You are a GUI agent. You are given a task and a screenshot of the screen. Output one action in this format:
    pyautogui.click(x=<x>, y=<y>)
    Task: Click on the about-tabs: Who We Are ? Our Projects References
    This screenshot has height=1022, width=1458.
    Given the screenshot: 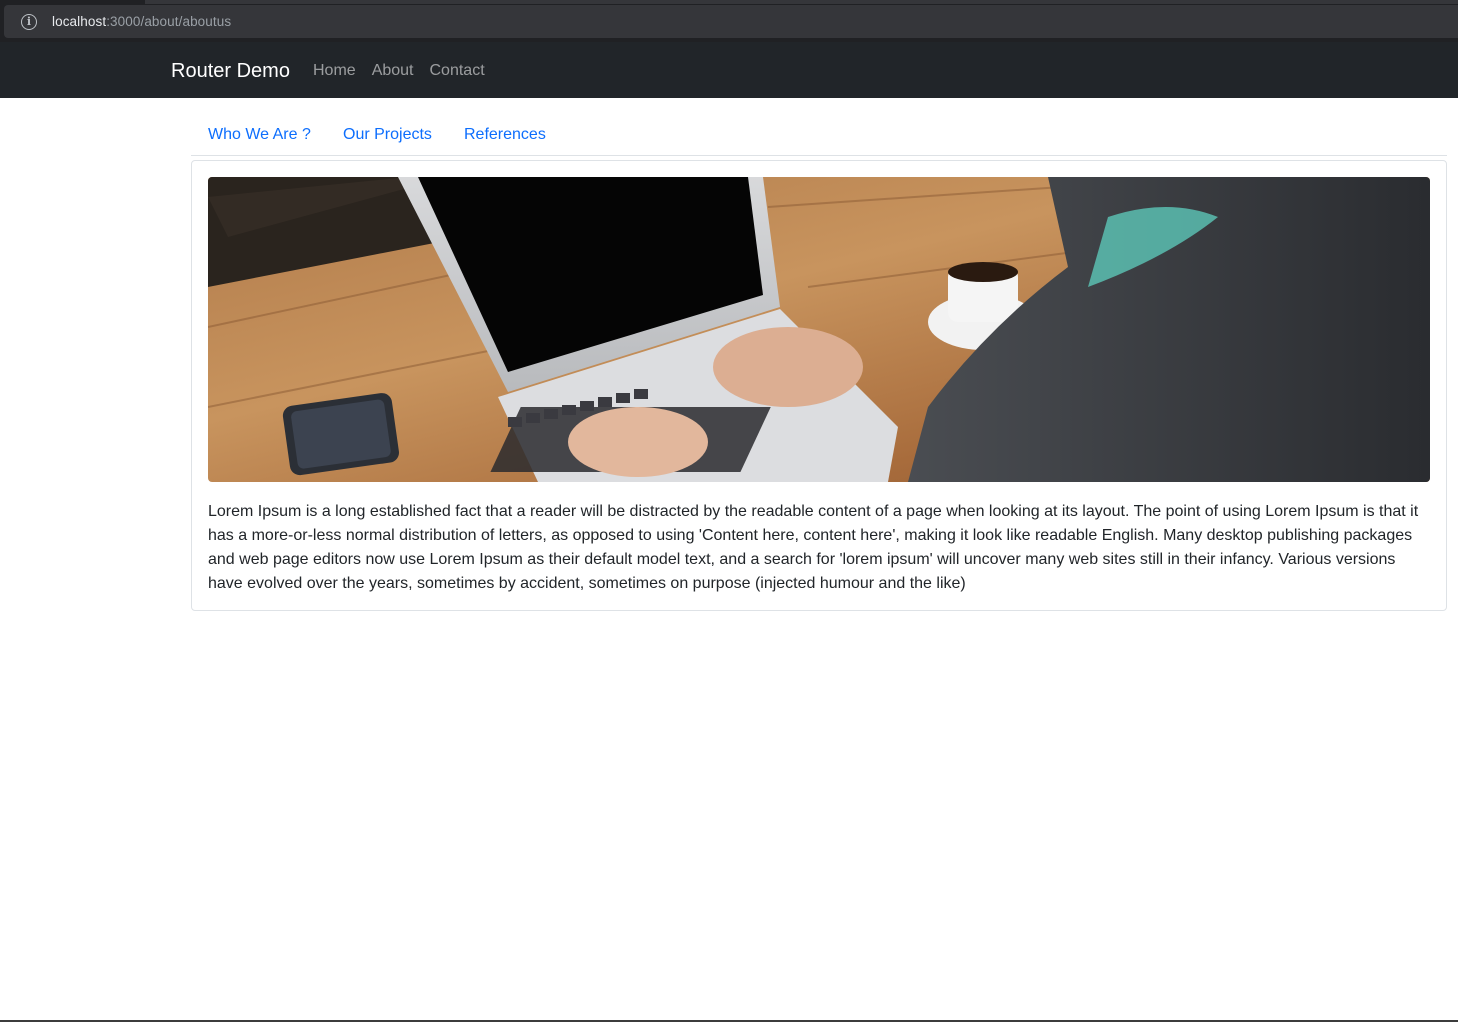 What is the action you would take?
    pyautogui.click(x=819, y=136)
    